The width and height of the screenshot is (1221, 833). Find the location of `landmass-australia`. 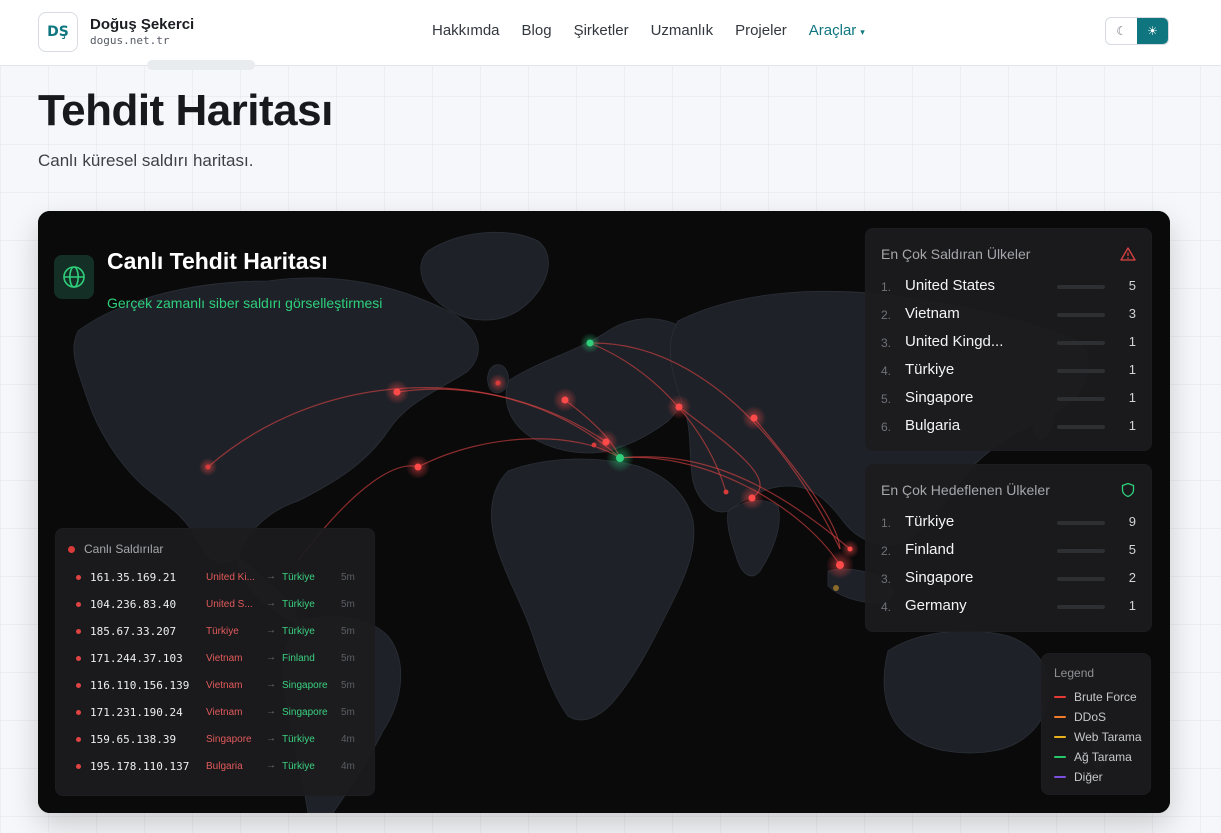

landmass-australia is located at coordinates (966, 692).